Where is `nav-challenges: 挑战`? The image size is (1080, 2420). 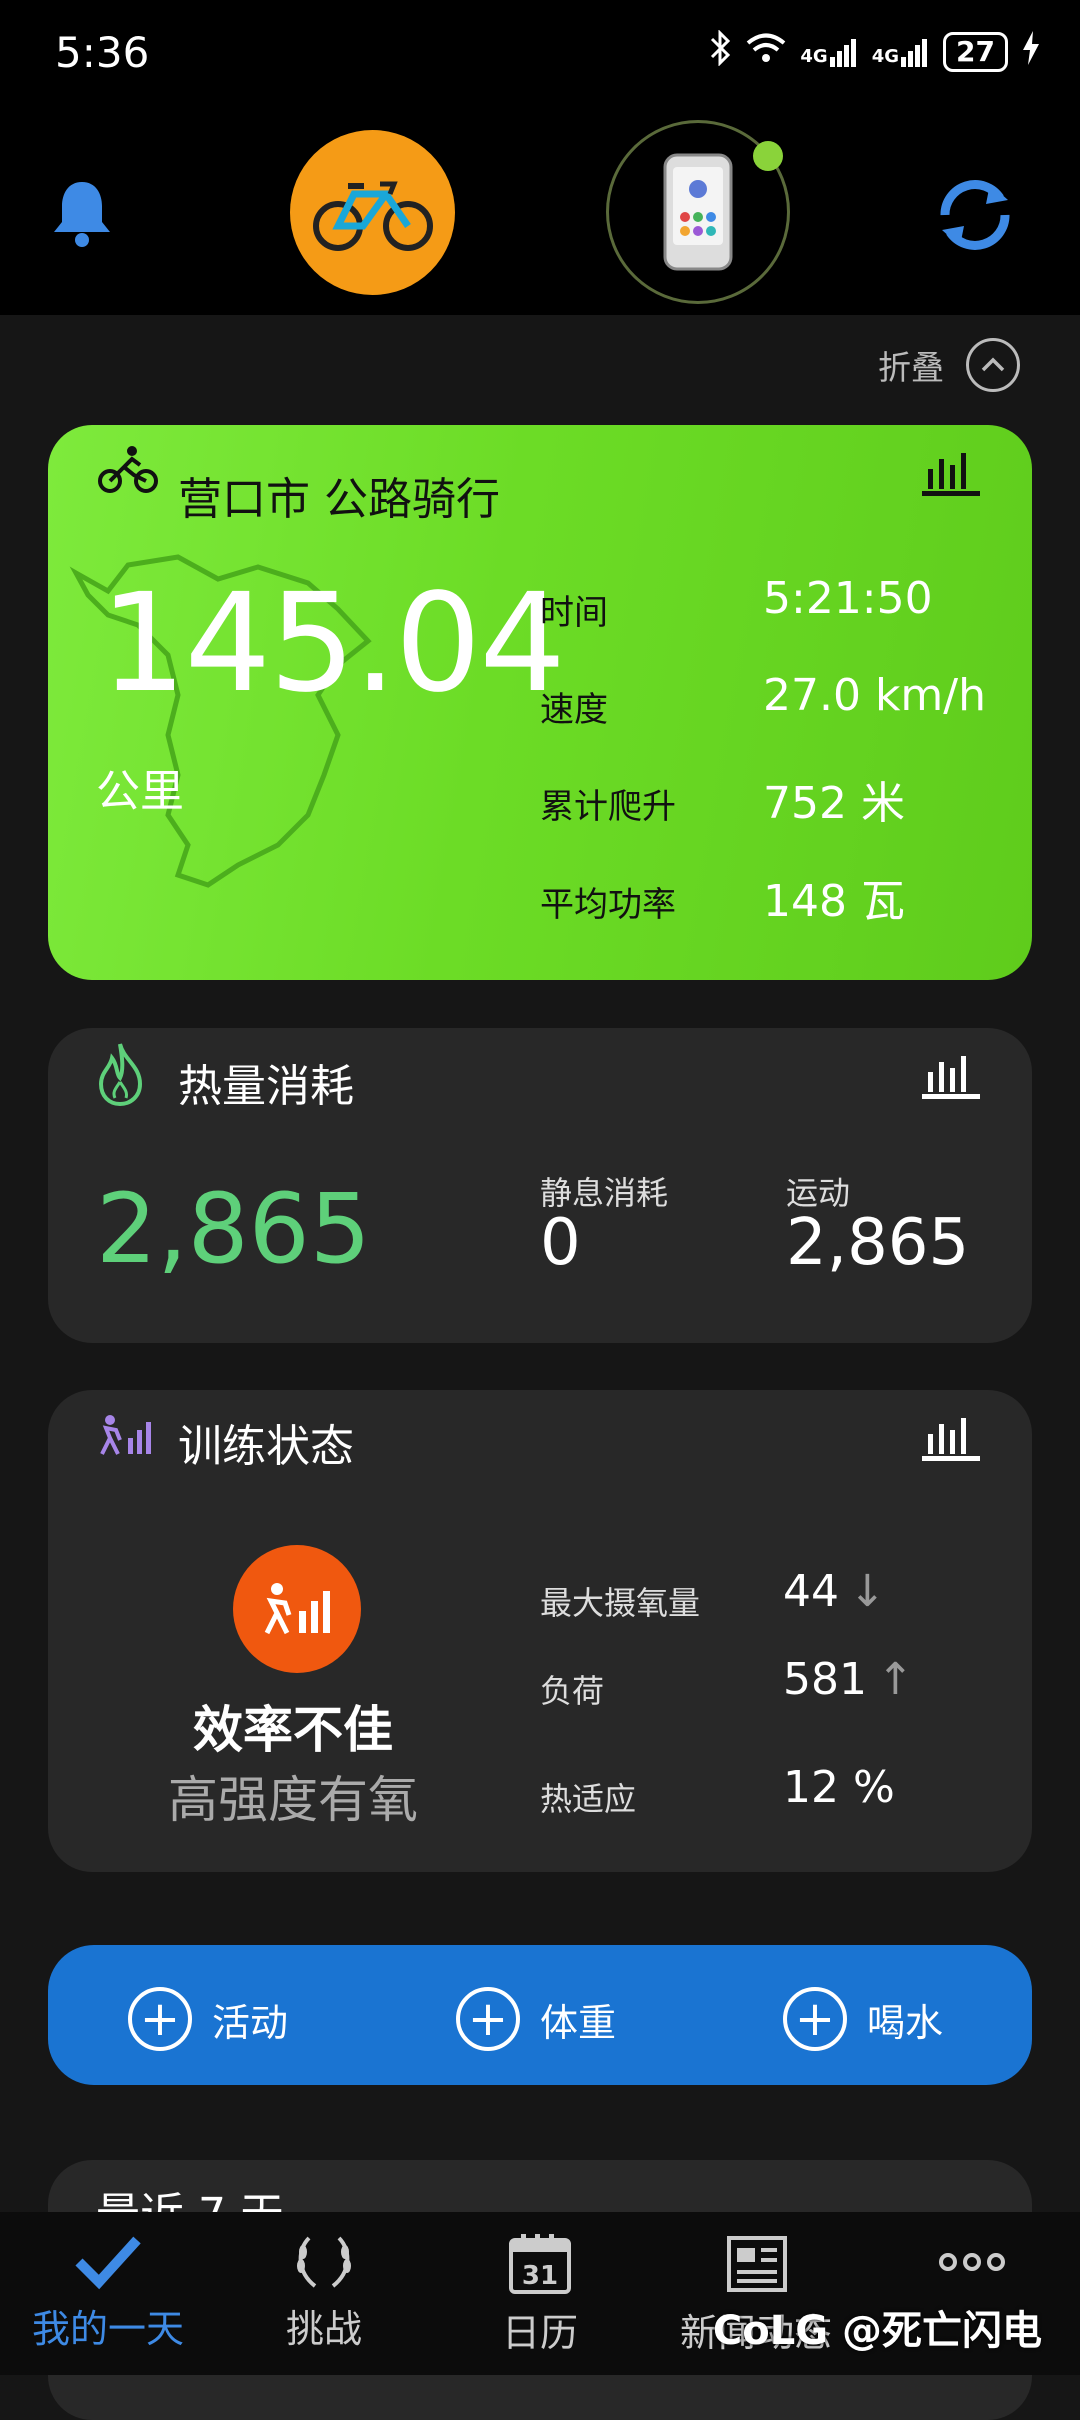 nav-challenges: 挑战 is located at coordinates (324, 2292).